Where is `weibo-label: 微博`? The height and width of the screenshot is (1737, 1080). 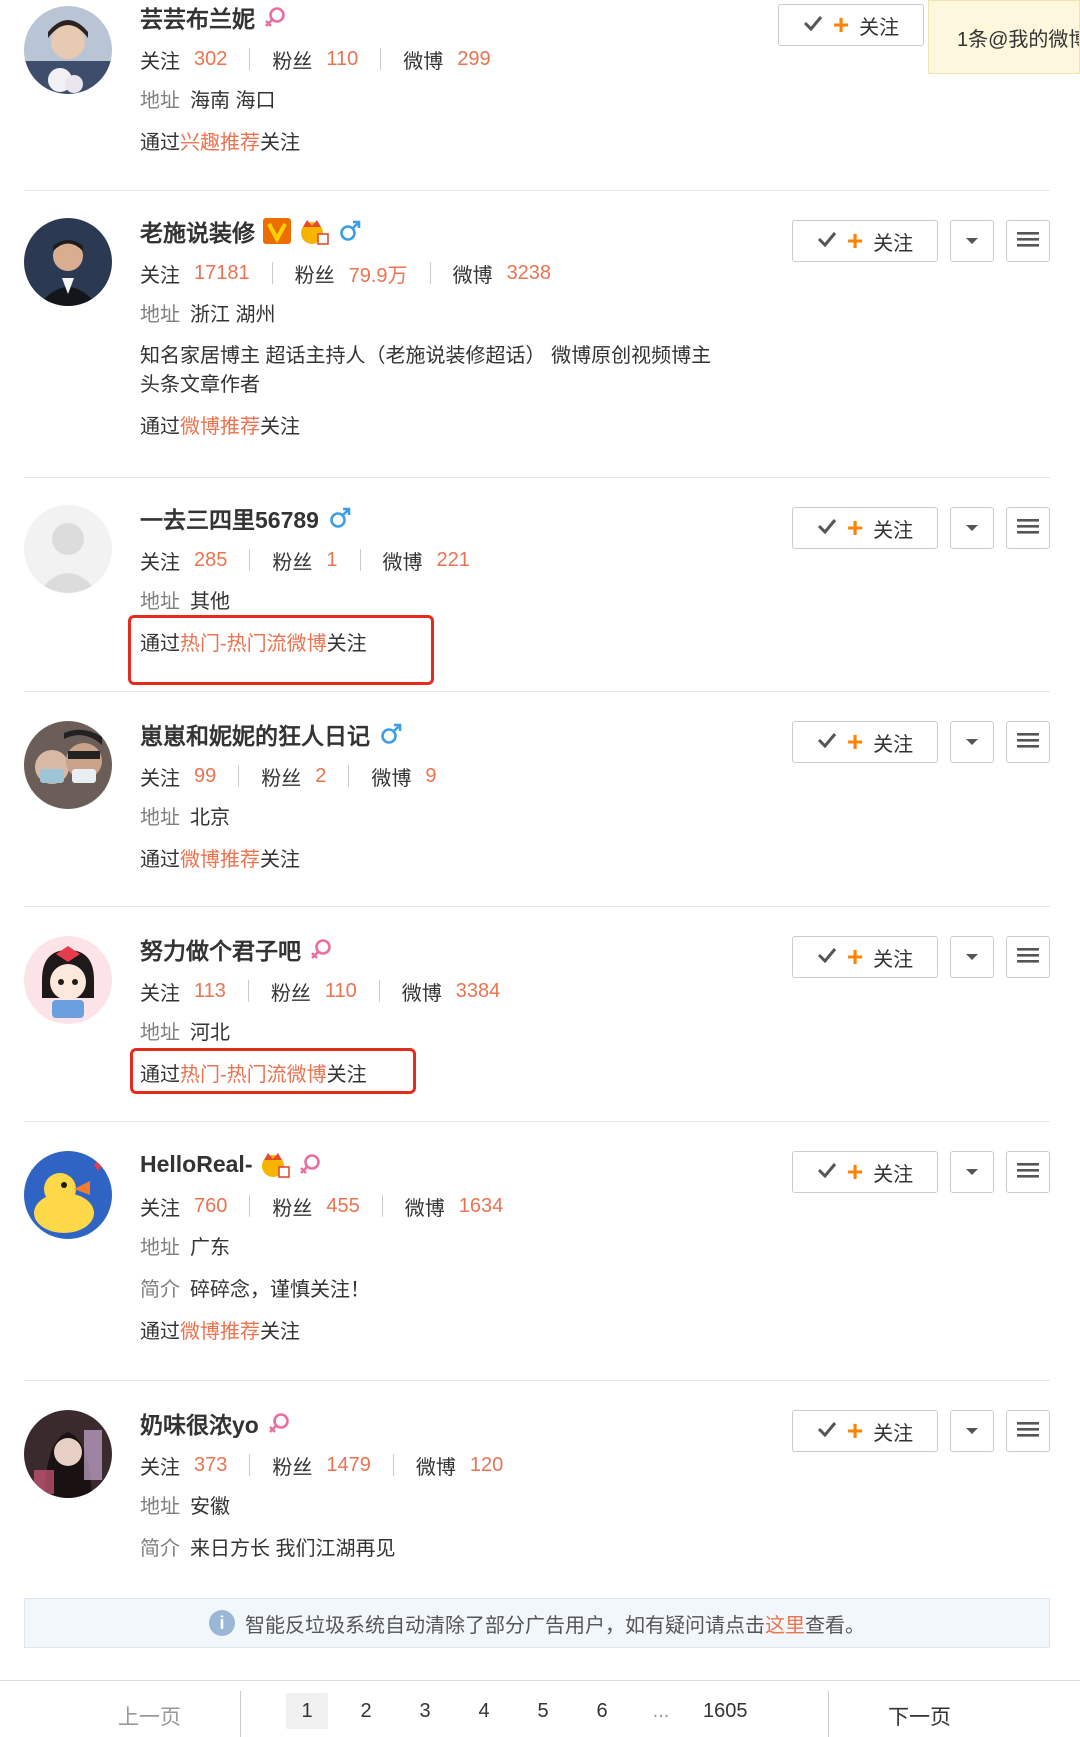 weibo-label: 微博 is located at coordinates (391, 778).